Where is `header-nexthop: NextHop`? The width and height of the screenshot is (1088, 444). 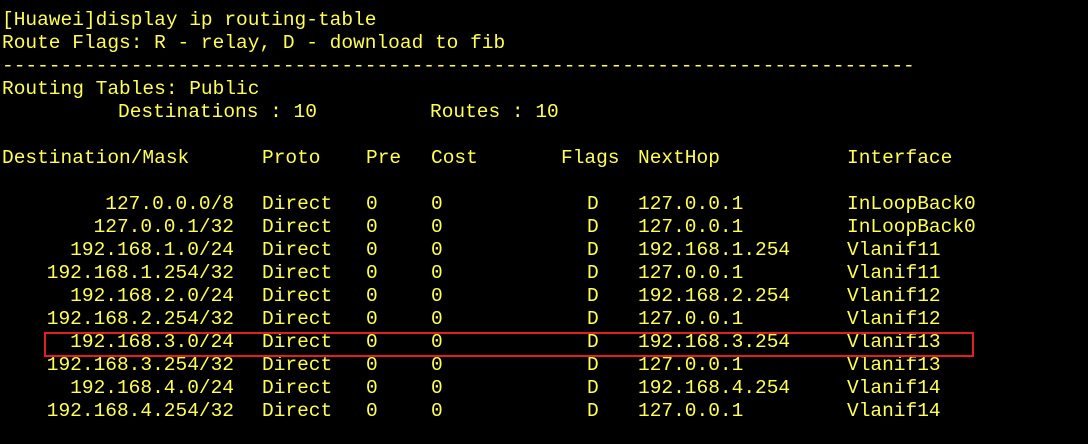
header-nexthop: NextHop is located at coordinates (679, 158).